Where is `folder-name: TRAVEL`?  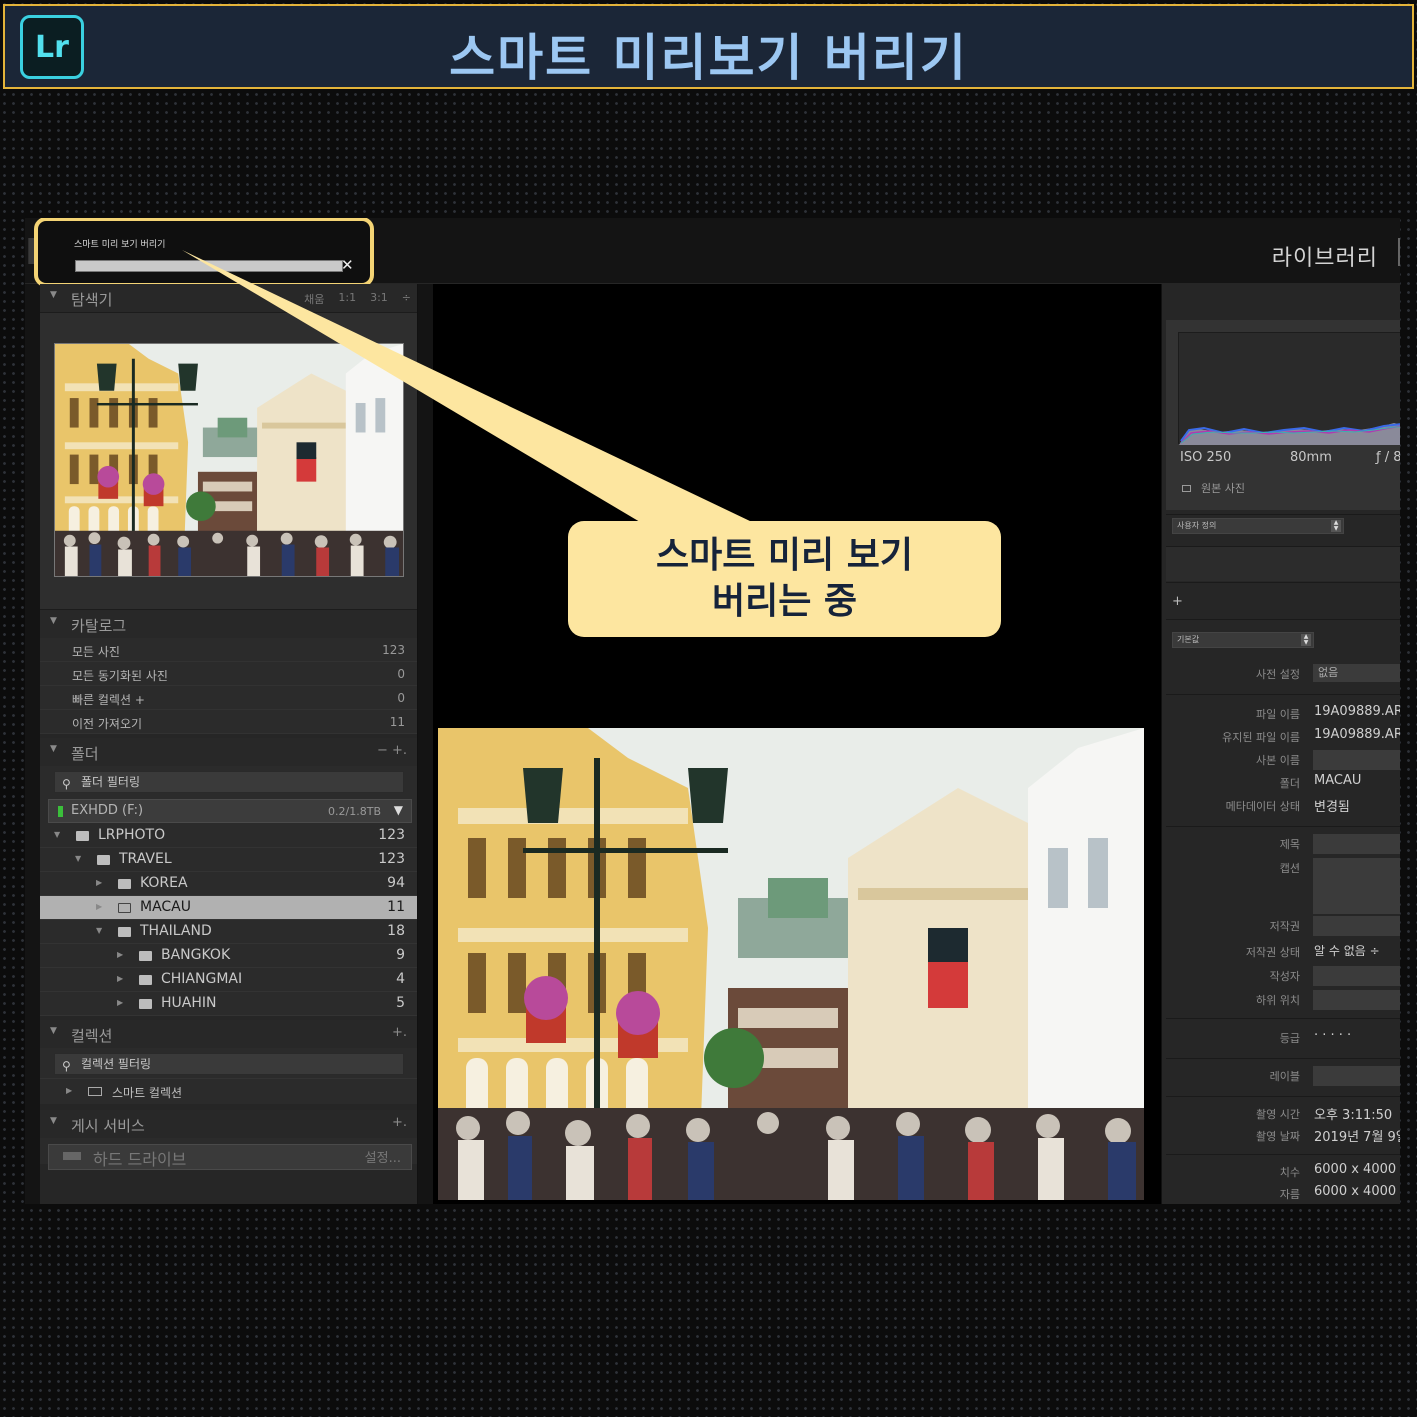 folder-name: TRAVEL is located at coordinates (145, 859).